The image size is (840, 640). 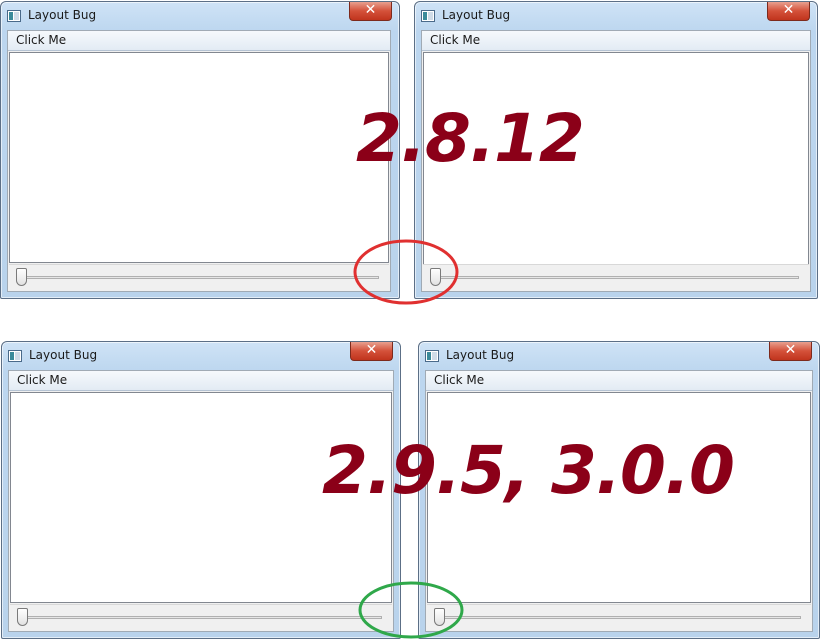 I want to click on content-panel, so click(x=199, y=157).